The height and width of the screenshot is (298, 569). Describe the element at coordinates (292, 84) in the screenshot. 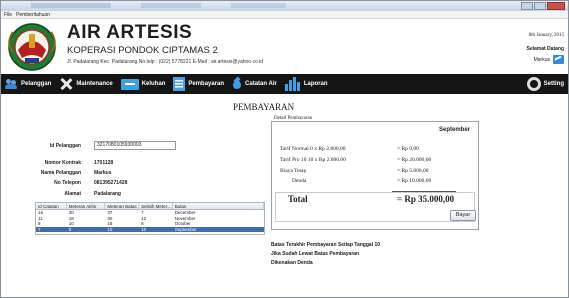

I see `report-chart-icon` at that location.